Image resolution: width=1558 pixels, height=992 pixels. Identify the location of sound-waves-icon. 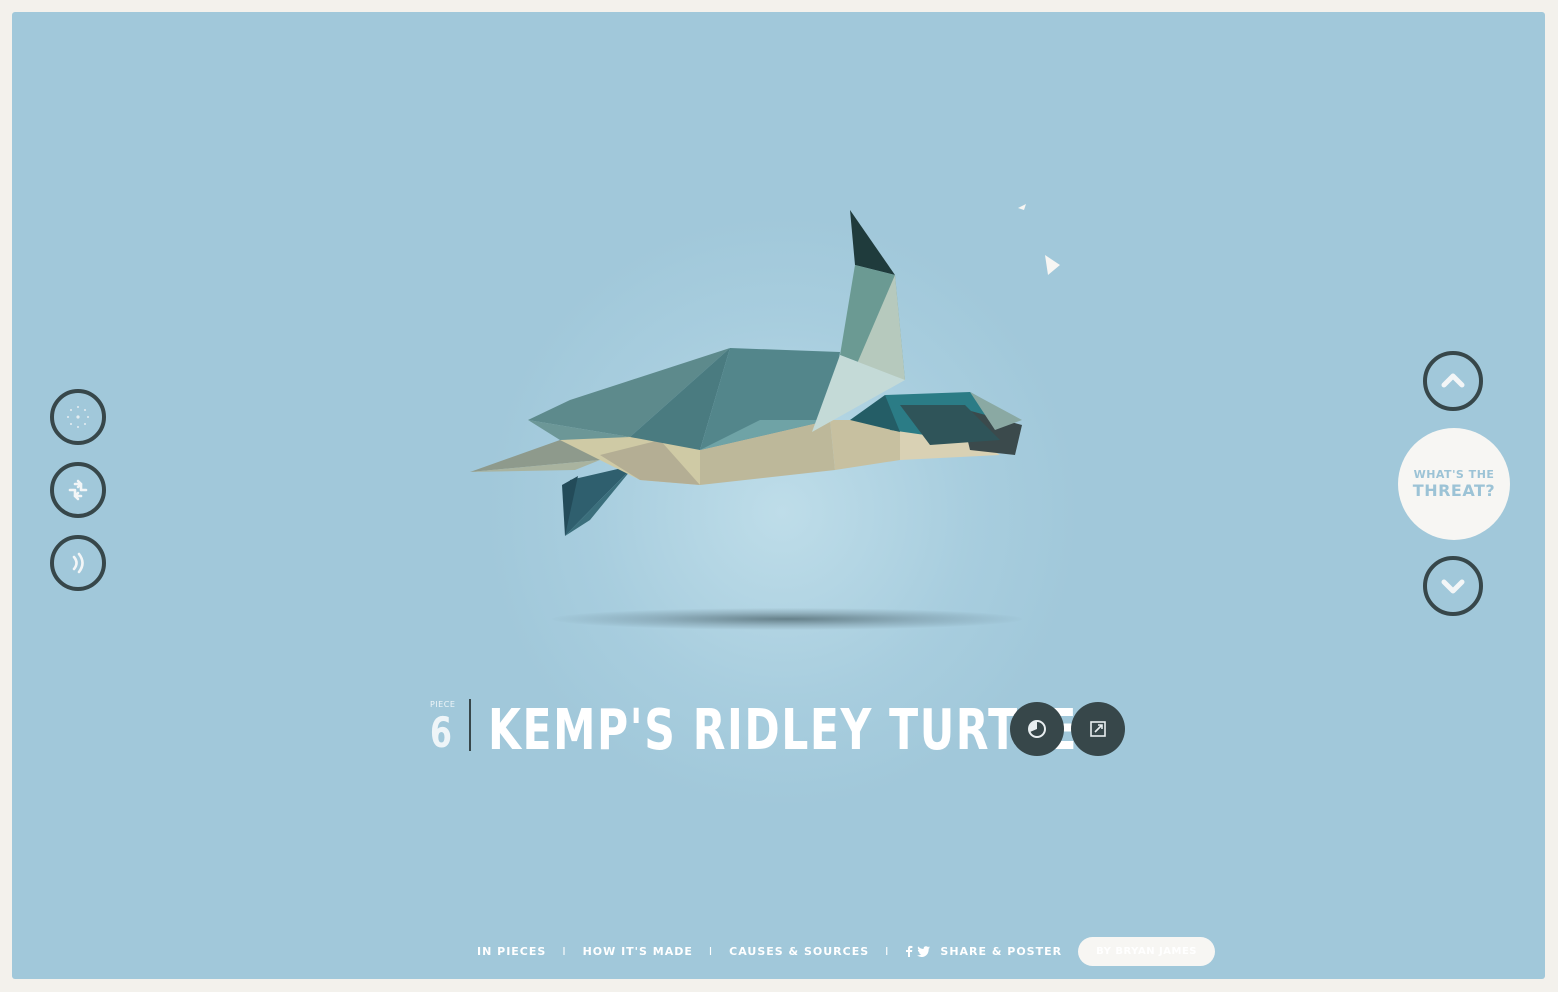
(78, 563).